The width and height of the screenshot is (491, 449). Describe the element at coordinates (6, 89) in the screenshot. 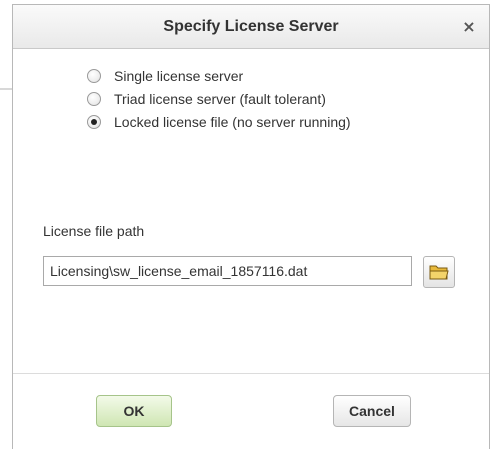

I see `background-divider` at that location.